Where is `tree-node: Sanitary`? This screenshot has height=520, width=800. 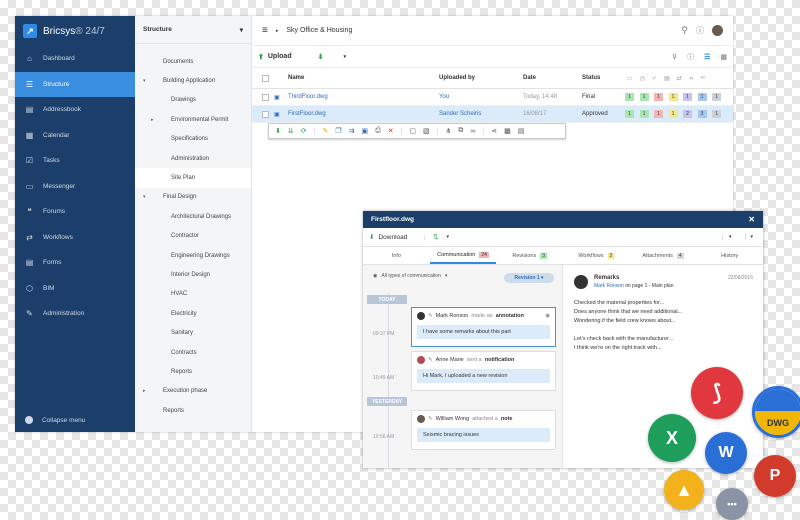
tree-node: Sanitary is located at coordinates (193, 332).